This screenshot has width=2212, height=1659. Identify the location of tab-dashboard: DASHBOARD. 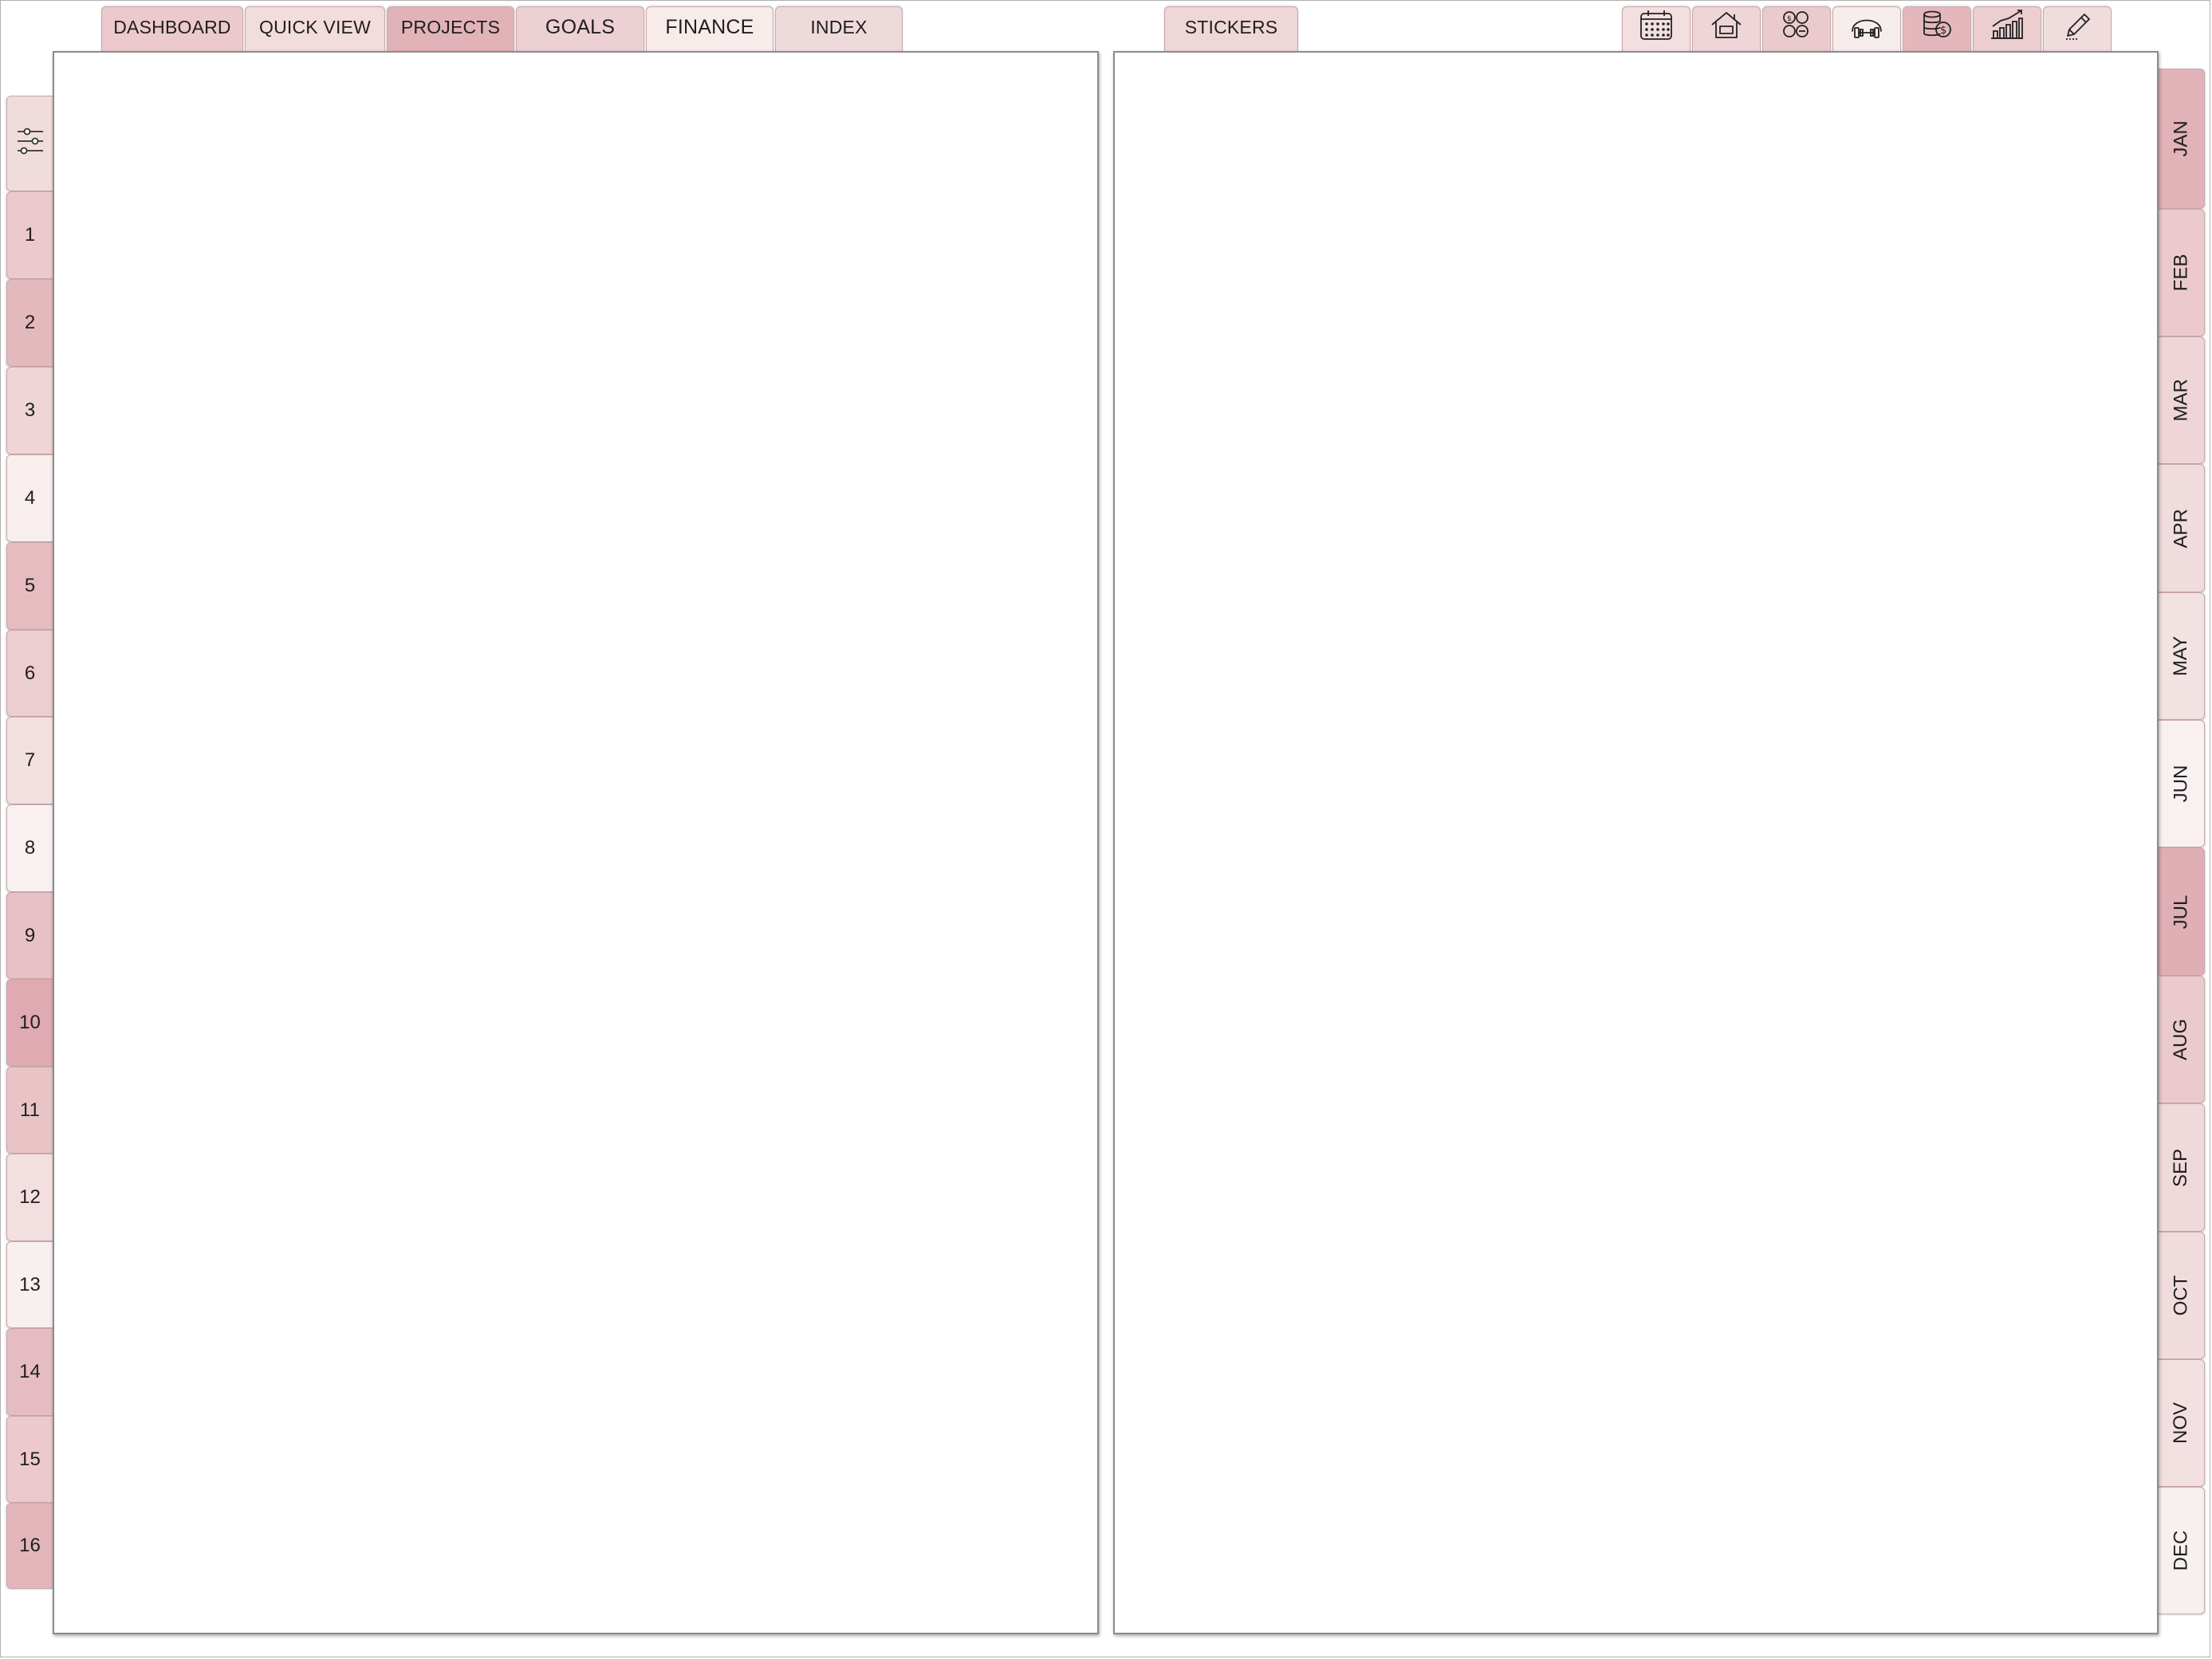
(172, 30).